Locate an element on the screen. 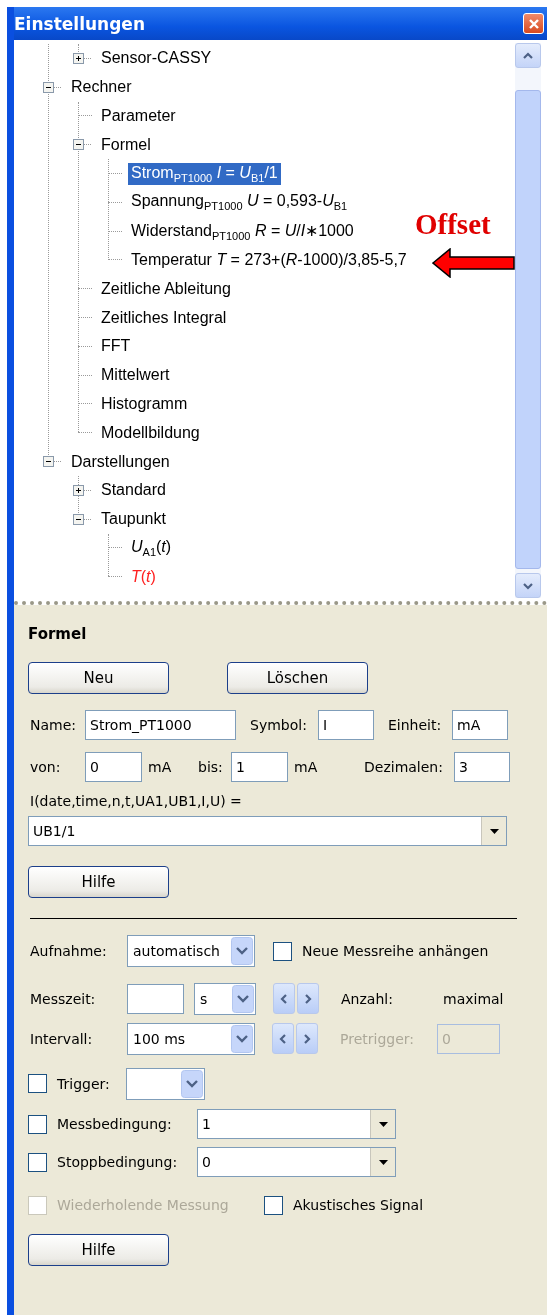  recording-dropdown: automatisch is located at coordinates (191, 951).